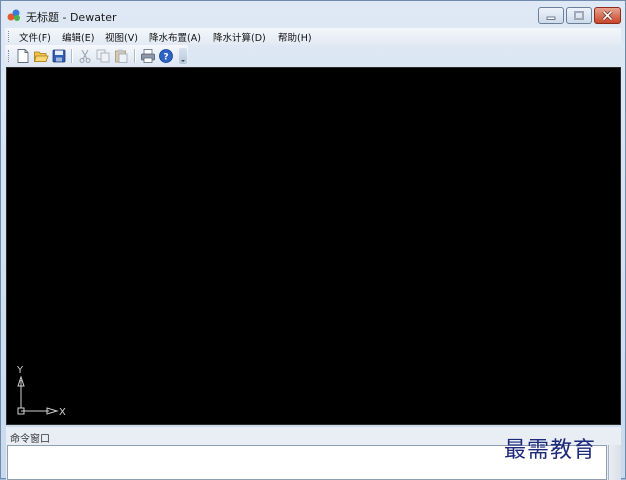  I want to click on close-icon, so click(607, 15).